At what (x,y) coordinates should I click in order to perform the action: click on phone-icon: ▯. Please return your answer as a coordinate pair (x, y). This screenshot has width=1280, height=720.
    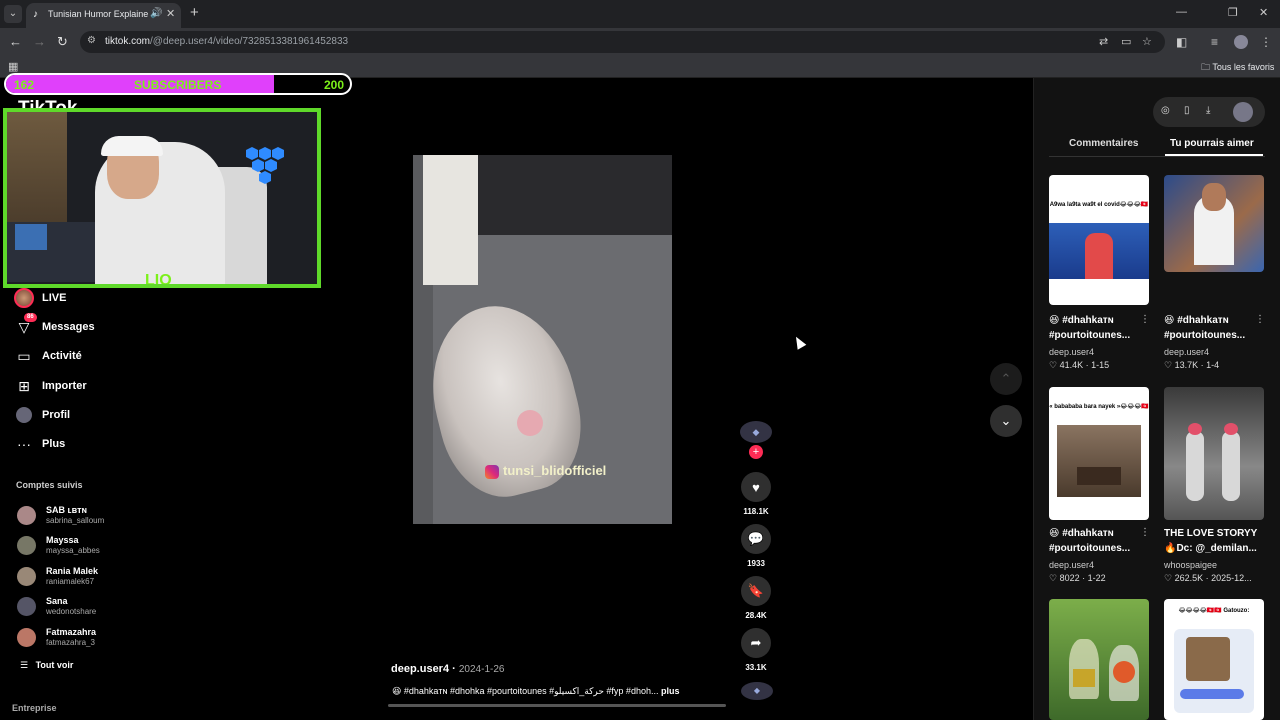
    Looking at the image, I should click on (1187, 110).